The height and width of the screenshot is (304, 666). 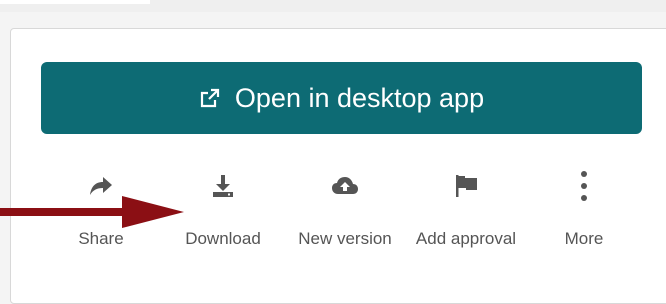 I want to click on external-link-icon, so click(x=210, y=98).